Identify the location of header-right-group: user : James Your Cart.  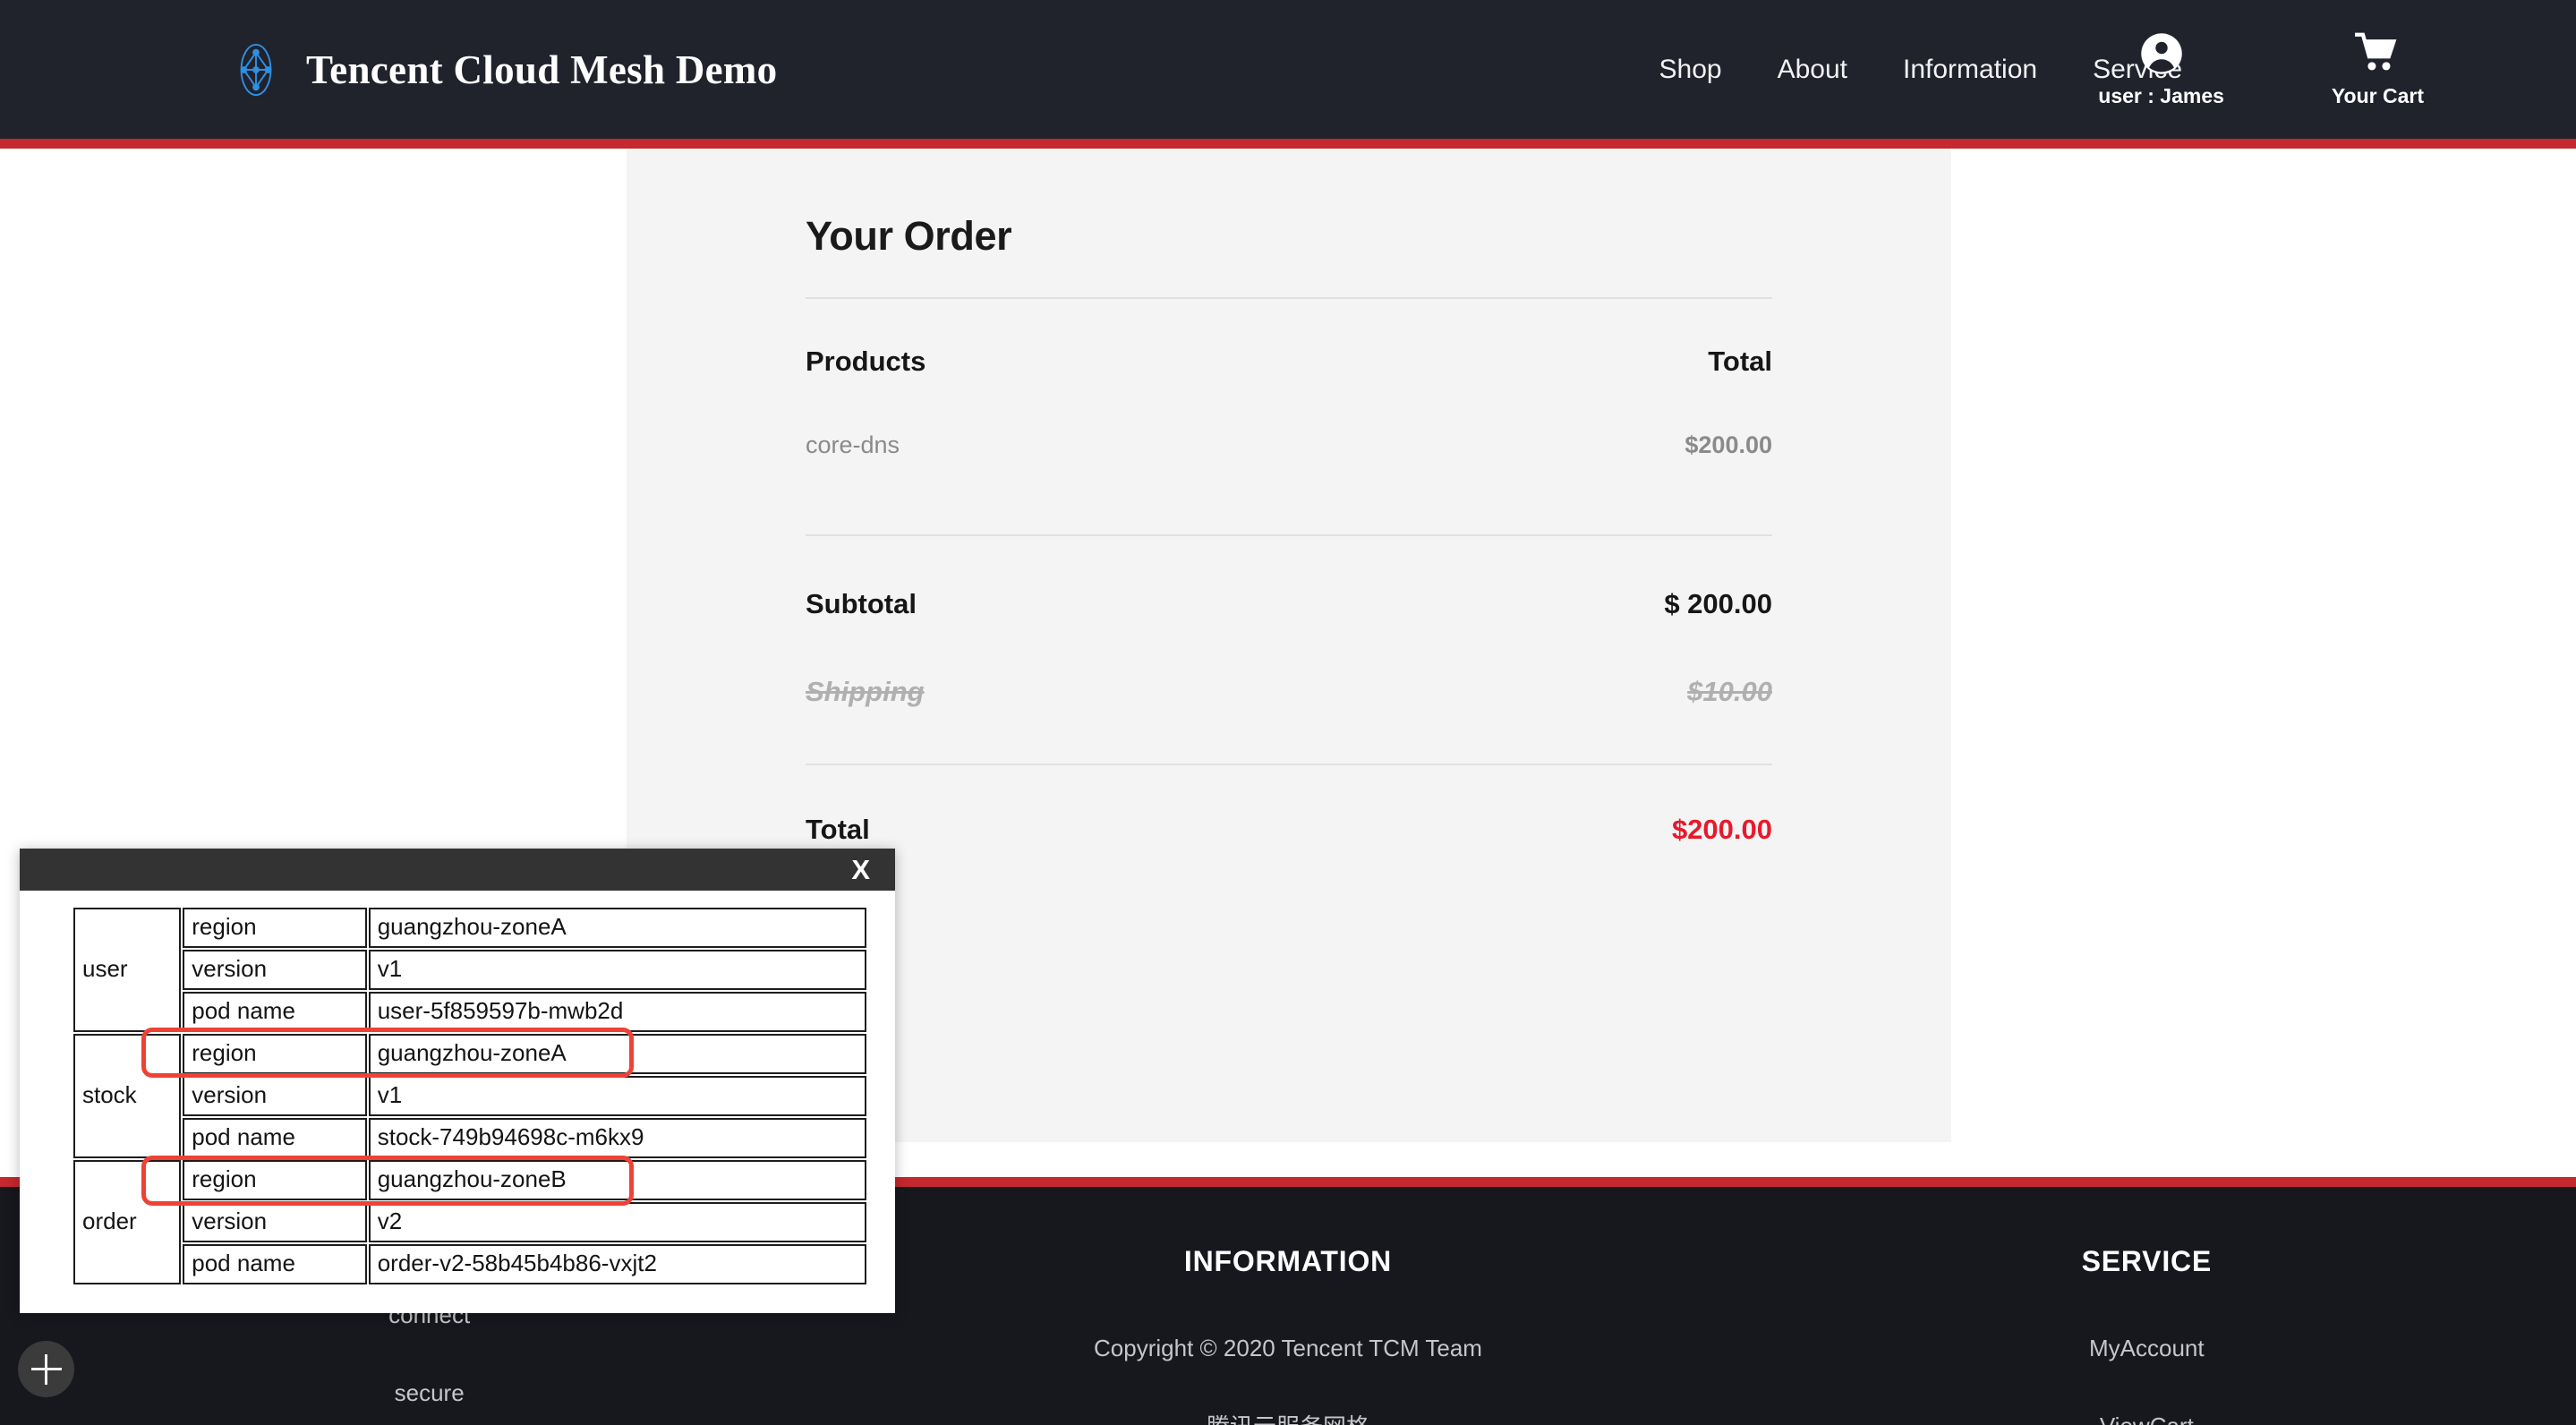
(2261, 69).